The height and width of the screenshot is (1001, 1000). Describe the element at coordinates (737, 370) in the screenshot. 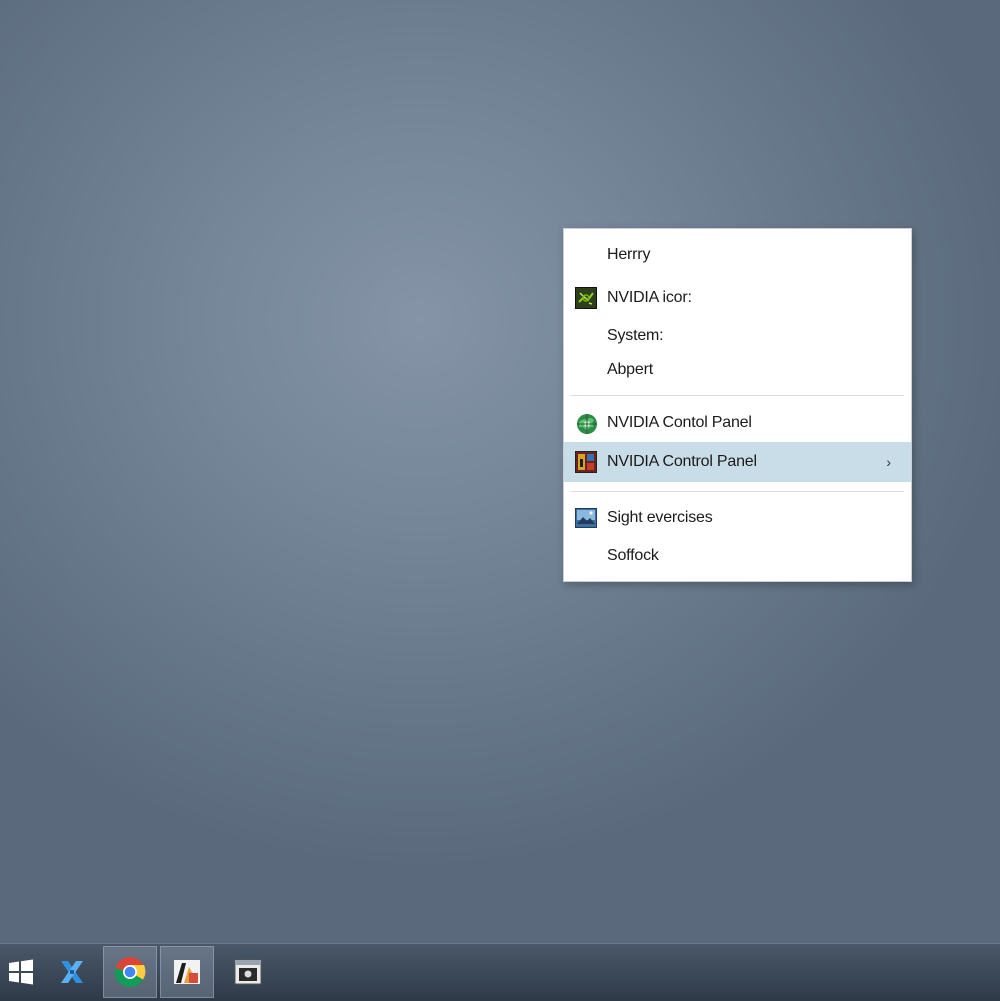

I see `menu-item-abpert: Abpert` at that location.